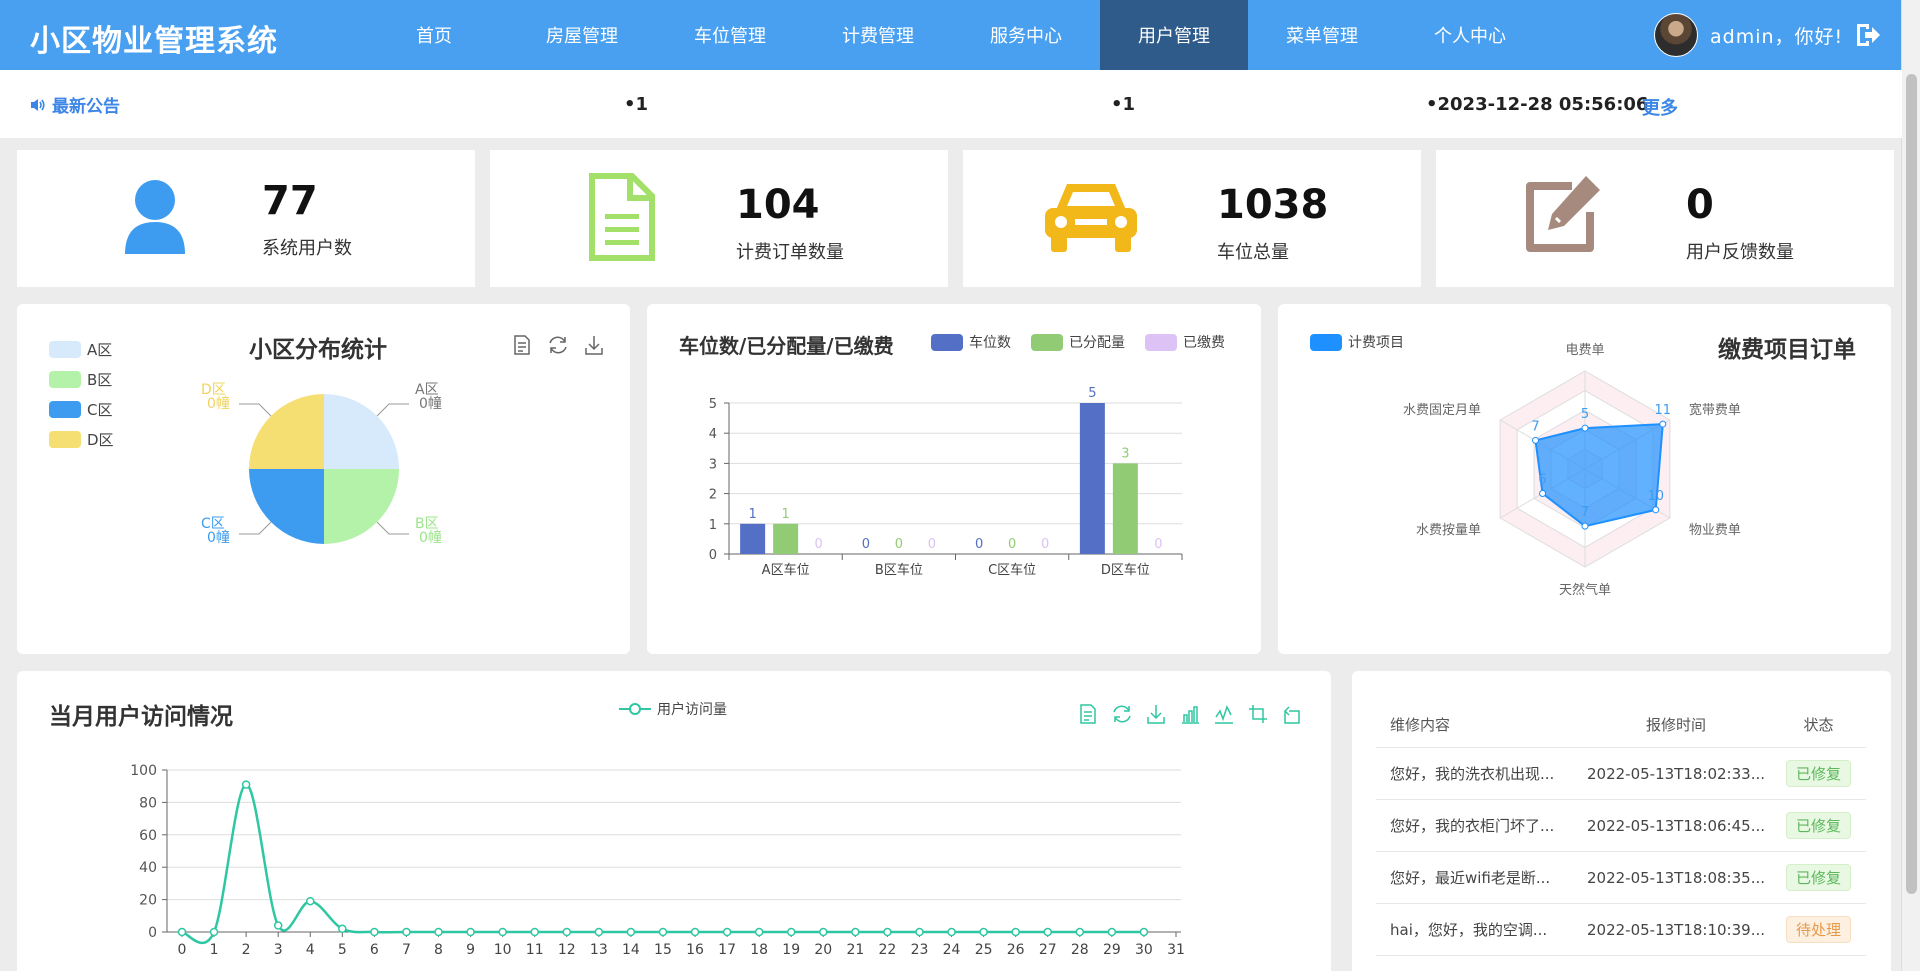  I want to click on x-tick-label: 23, so click(920, 950).